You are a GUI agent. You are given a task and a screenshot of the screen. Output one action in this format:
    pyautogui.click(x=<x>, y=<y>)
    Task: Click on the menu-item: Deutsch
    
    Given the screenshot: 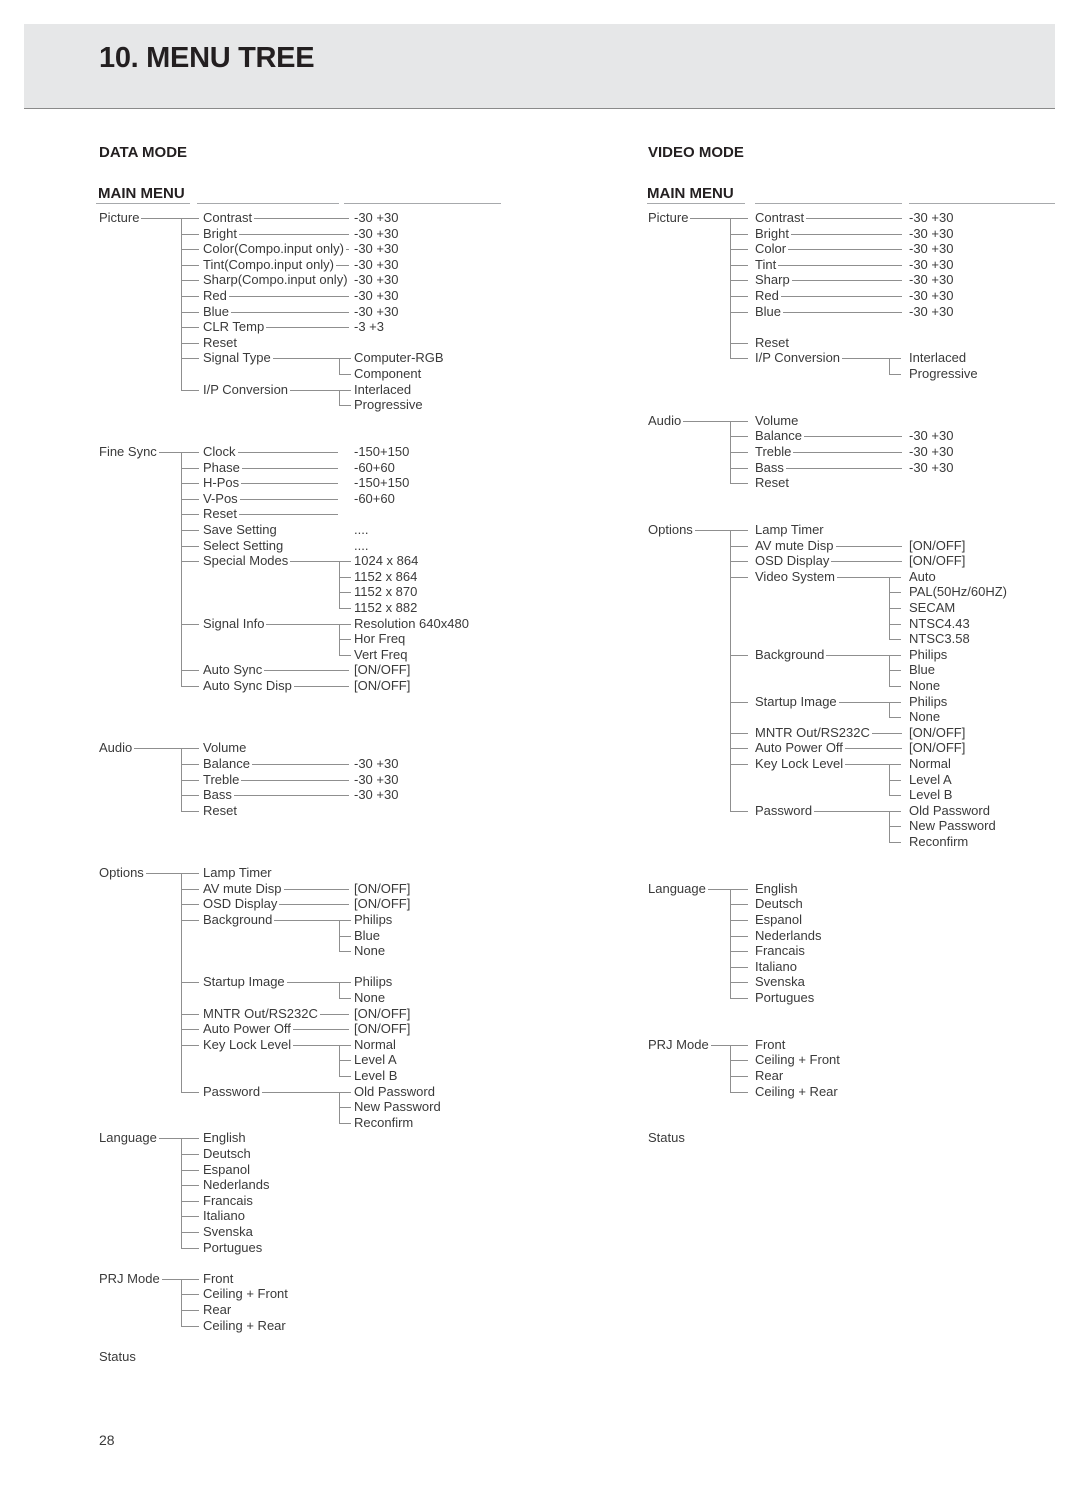 What is the action you would take?
    pyautogui.click(x=779, y=904)
    